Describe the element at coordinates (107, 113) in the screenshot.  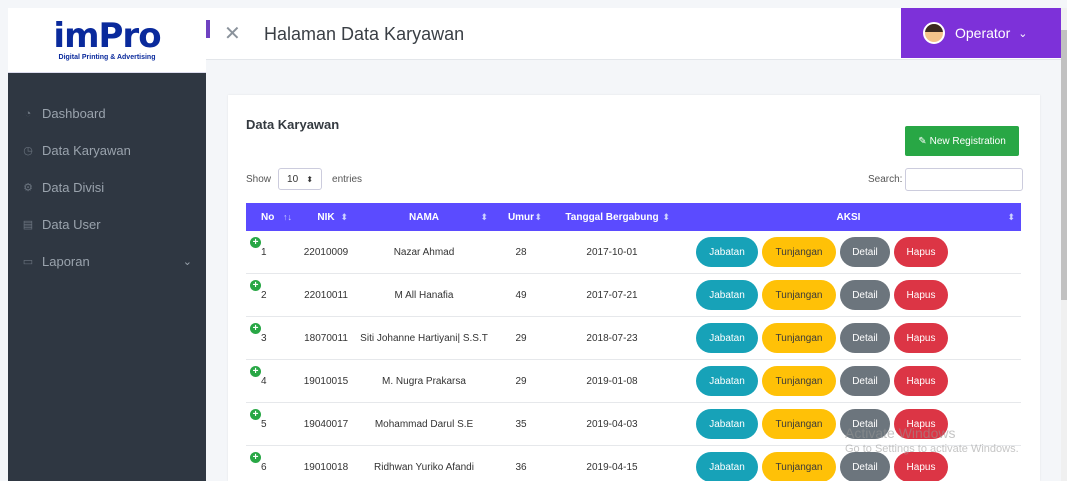
I see `sidebar-item-dashboard: ◔ Dashboard` at that location.